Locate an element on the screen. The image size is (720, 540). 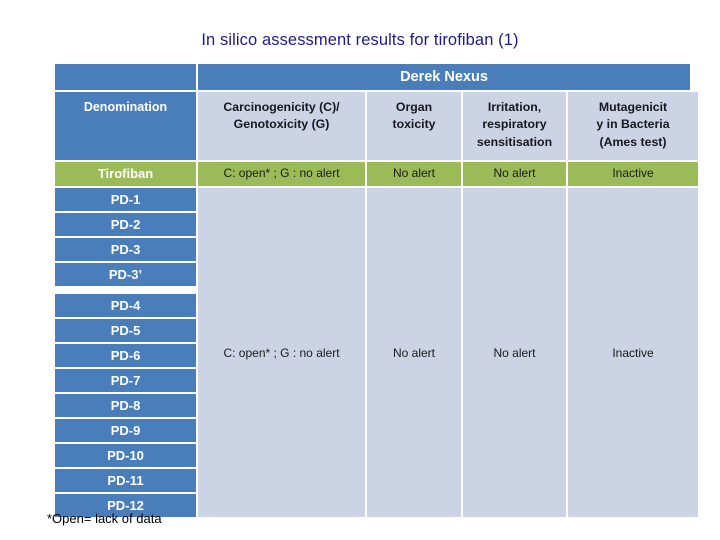
pd-row-label: PD-8 is located at coordinates (125, 405).